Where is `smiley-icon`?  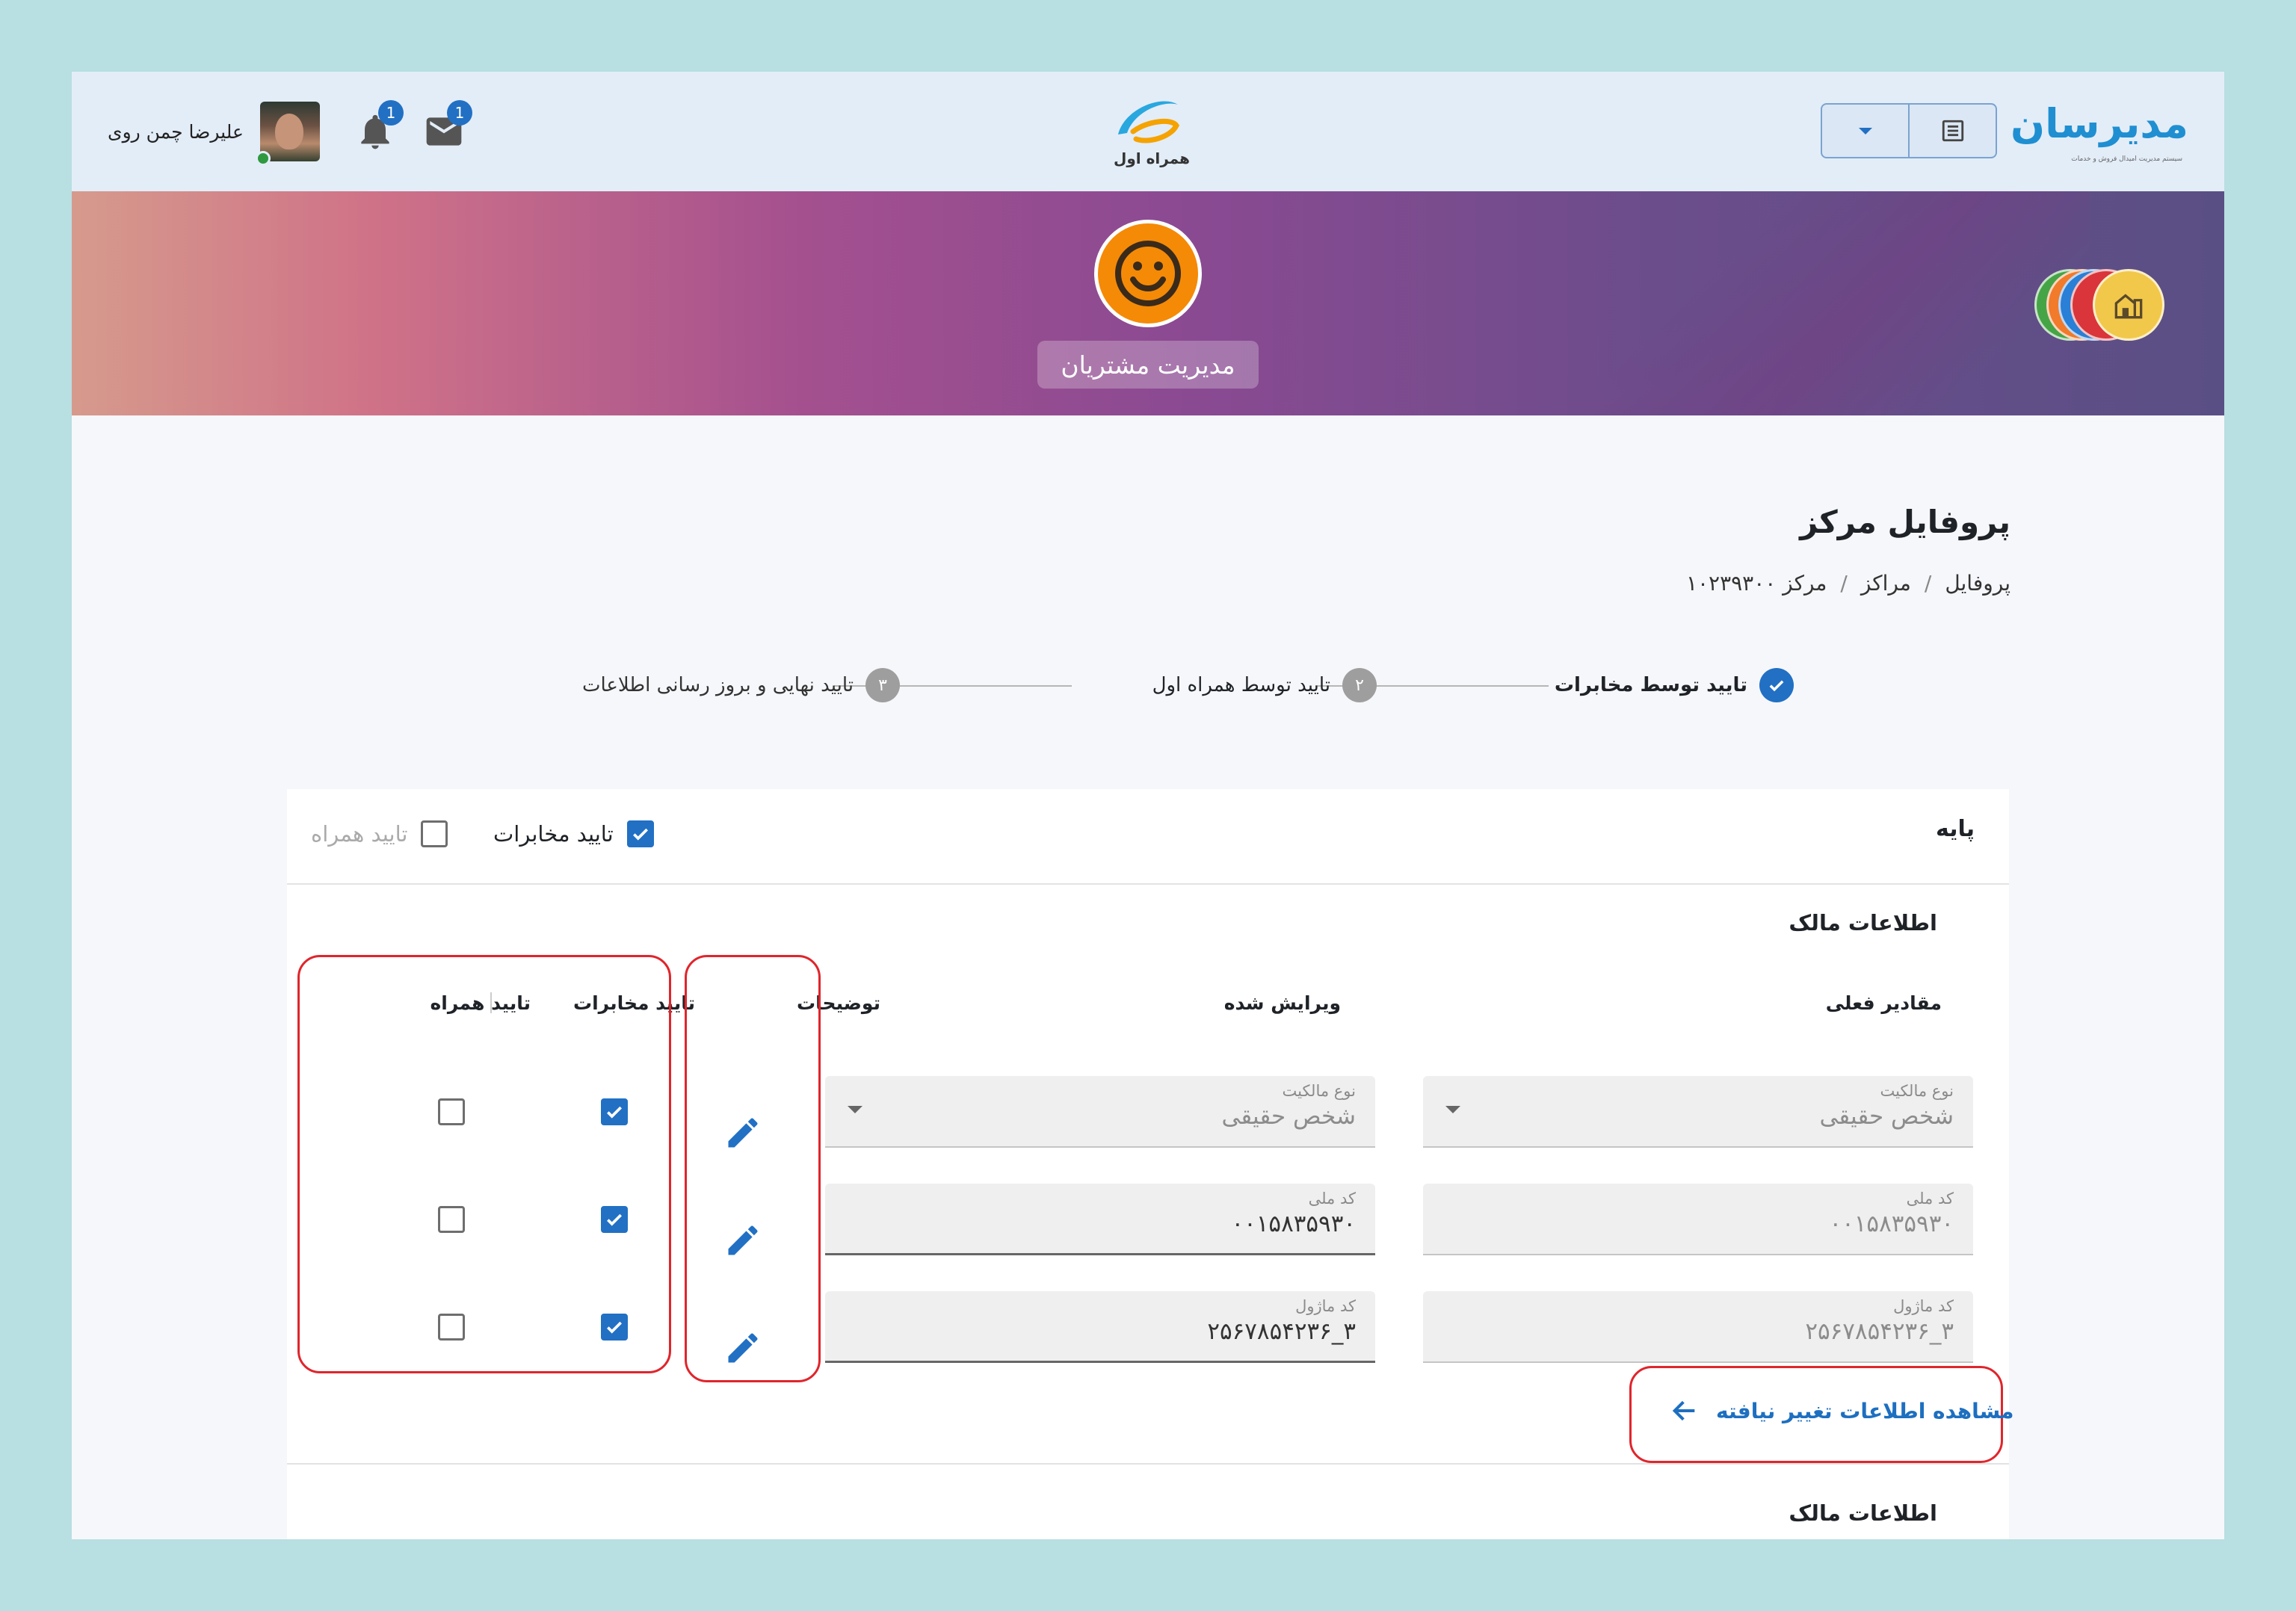
smiley-icon is located at coordinates (1148, 273).